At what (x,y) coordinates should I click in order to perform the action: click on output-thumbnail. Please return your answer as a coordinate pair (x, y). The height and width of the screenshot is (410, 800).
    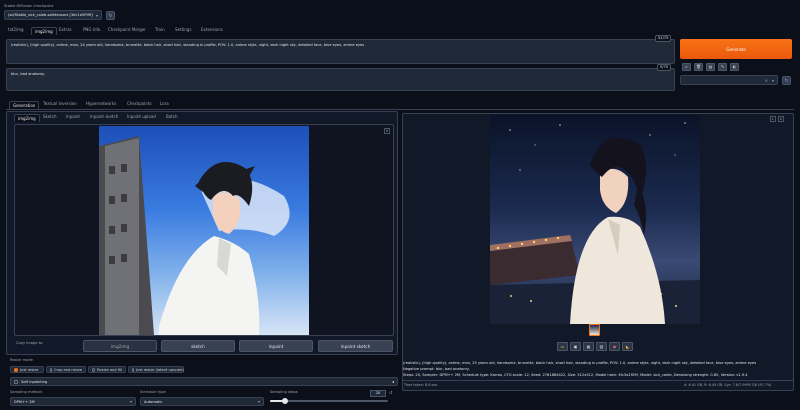
    Looking at the image, I should click on (594, 330).